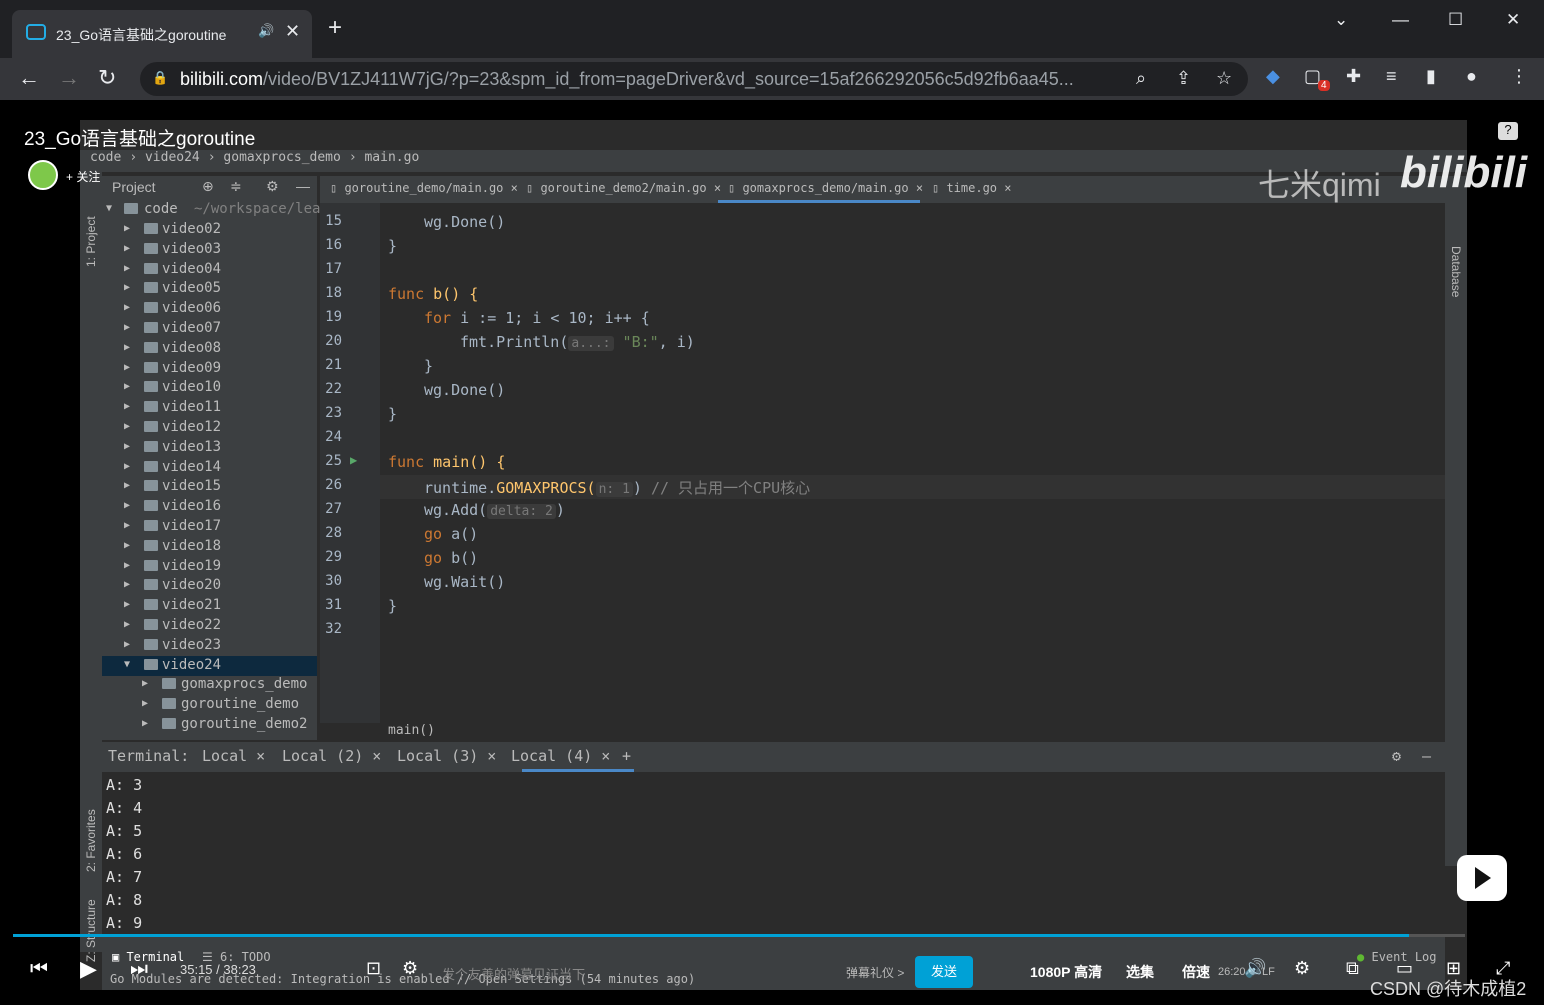 The height and width of the screenshot is (1005, 1544). What do you see at coordinates (29, 78) in the screenshot?
I see `back-icon: ←` at bounding box center [29, 78].